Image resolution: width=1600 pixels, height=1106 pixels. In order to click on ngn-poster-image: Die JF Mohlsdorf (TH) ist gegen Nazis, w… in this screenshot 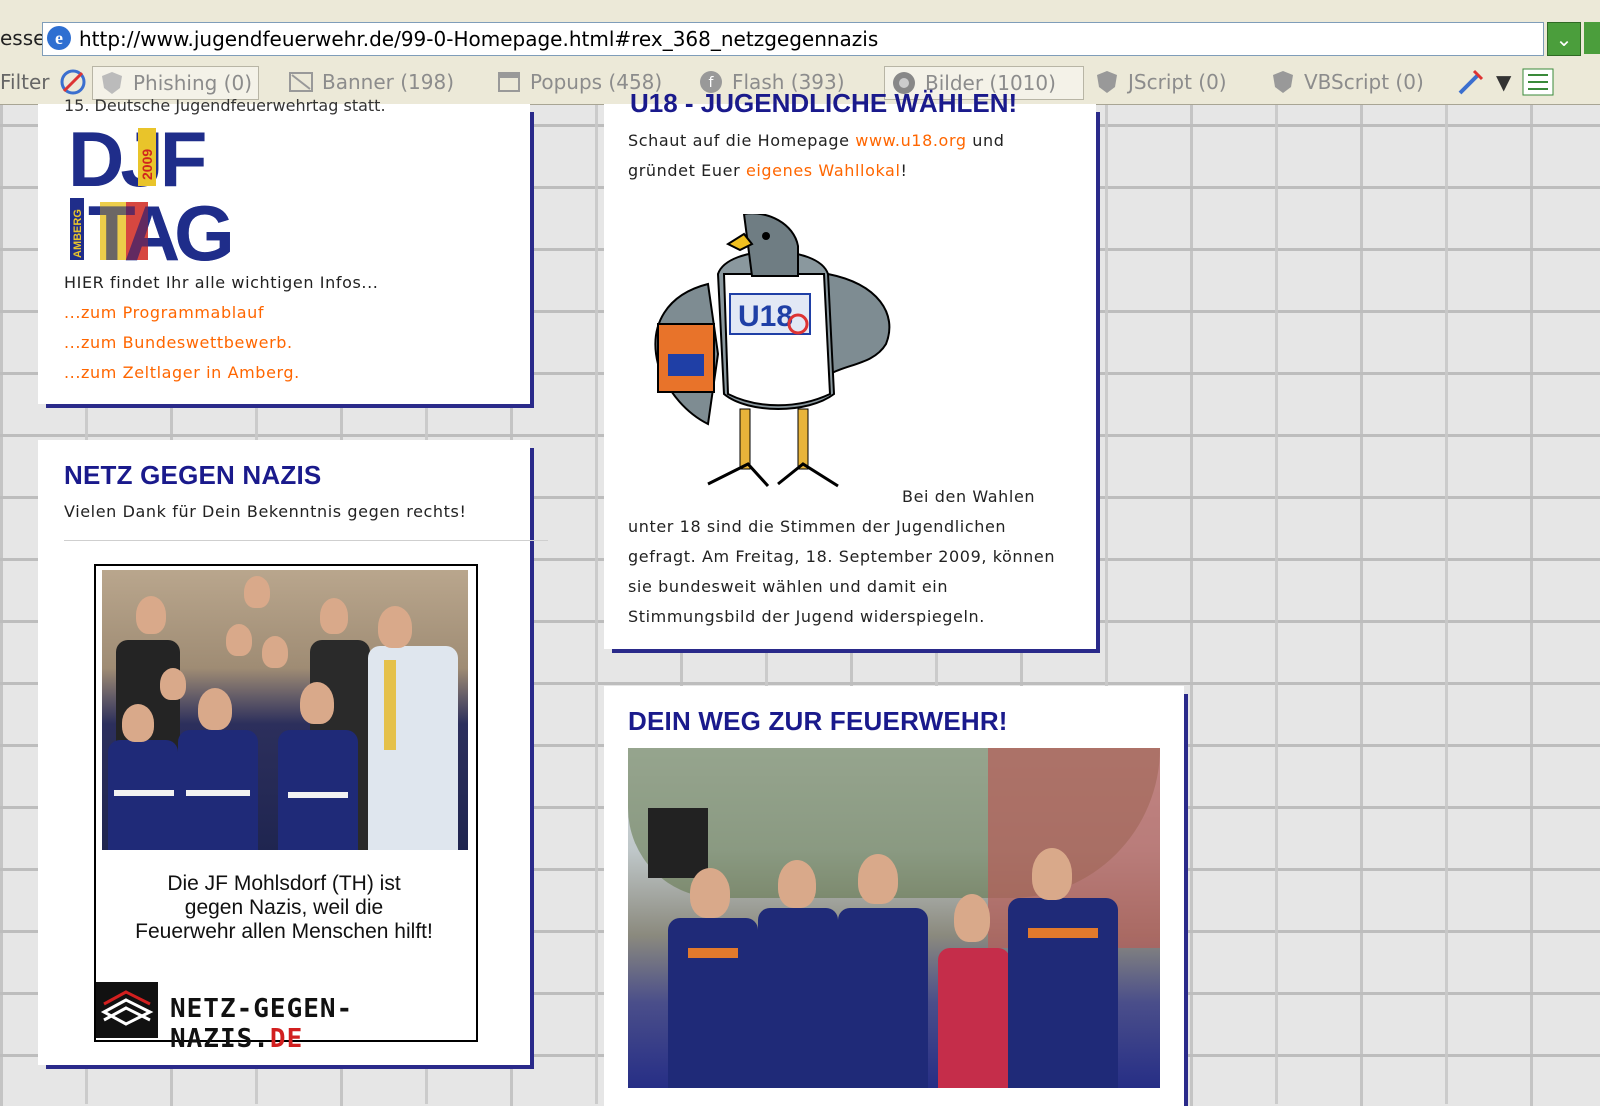, I will do `click(286, 809)`.